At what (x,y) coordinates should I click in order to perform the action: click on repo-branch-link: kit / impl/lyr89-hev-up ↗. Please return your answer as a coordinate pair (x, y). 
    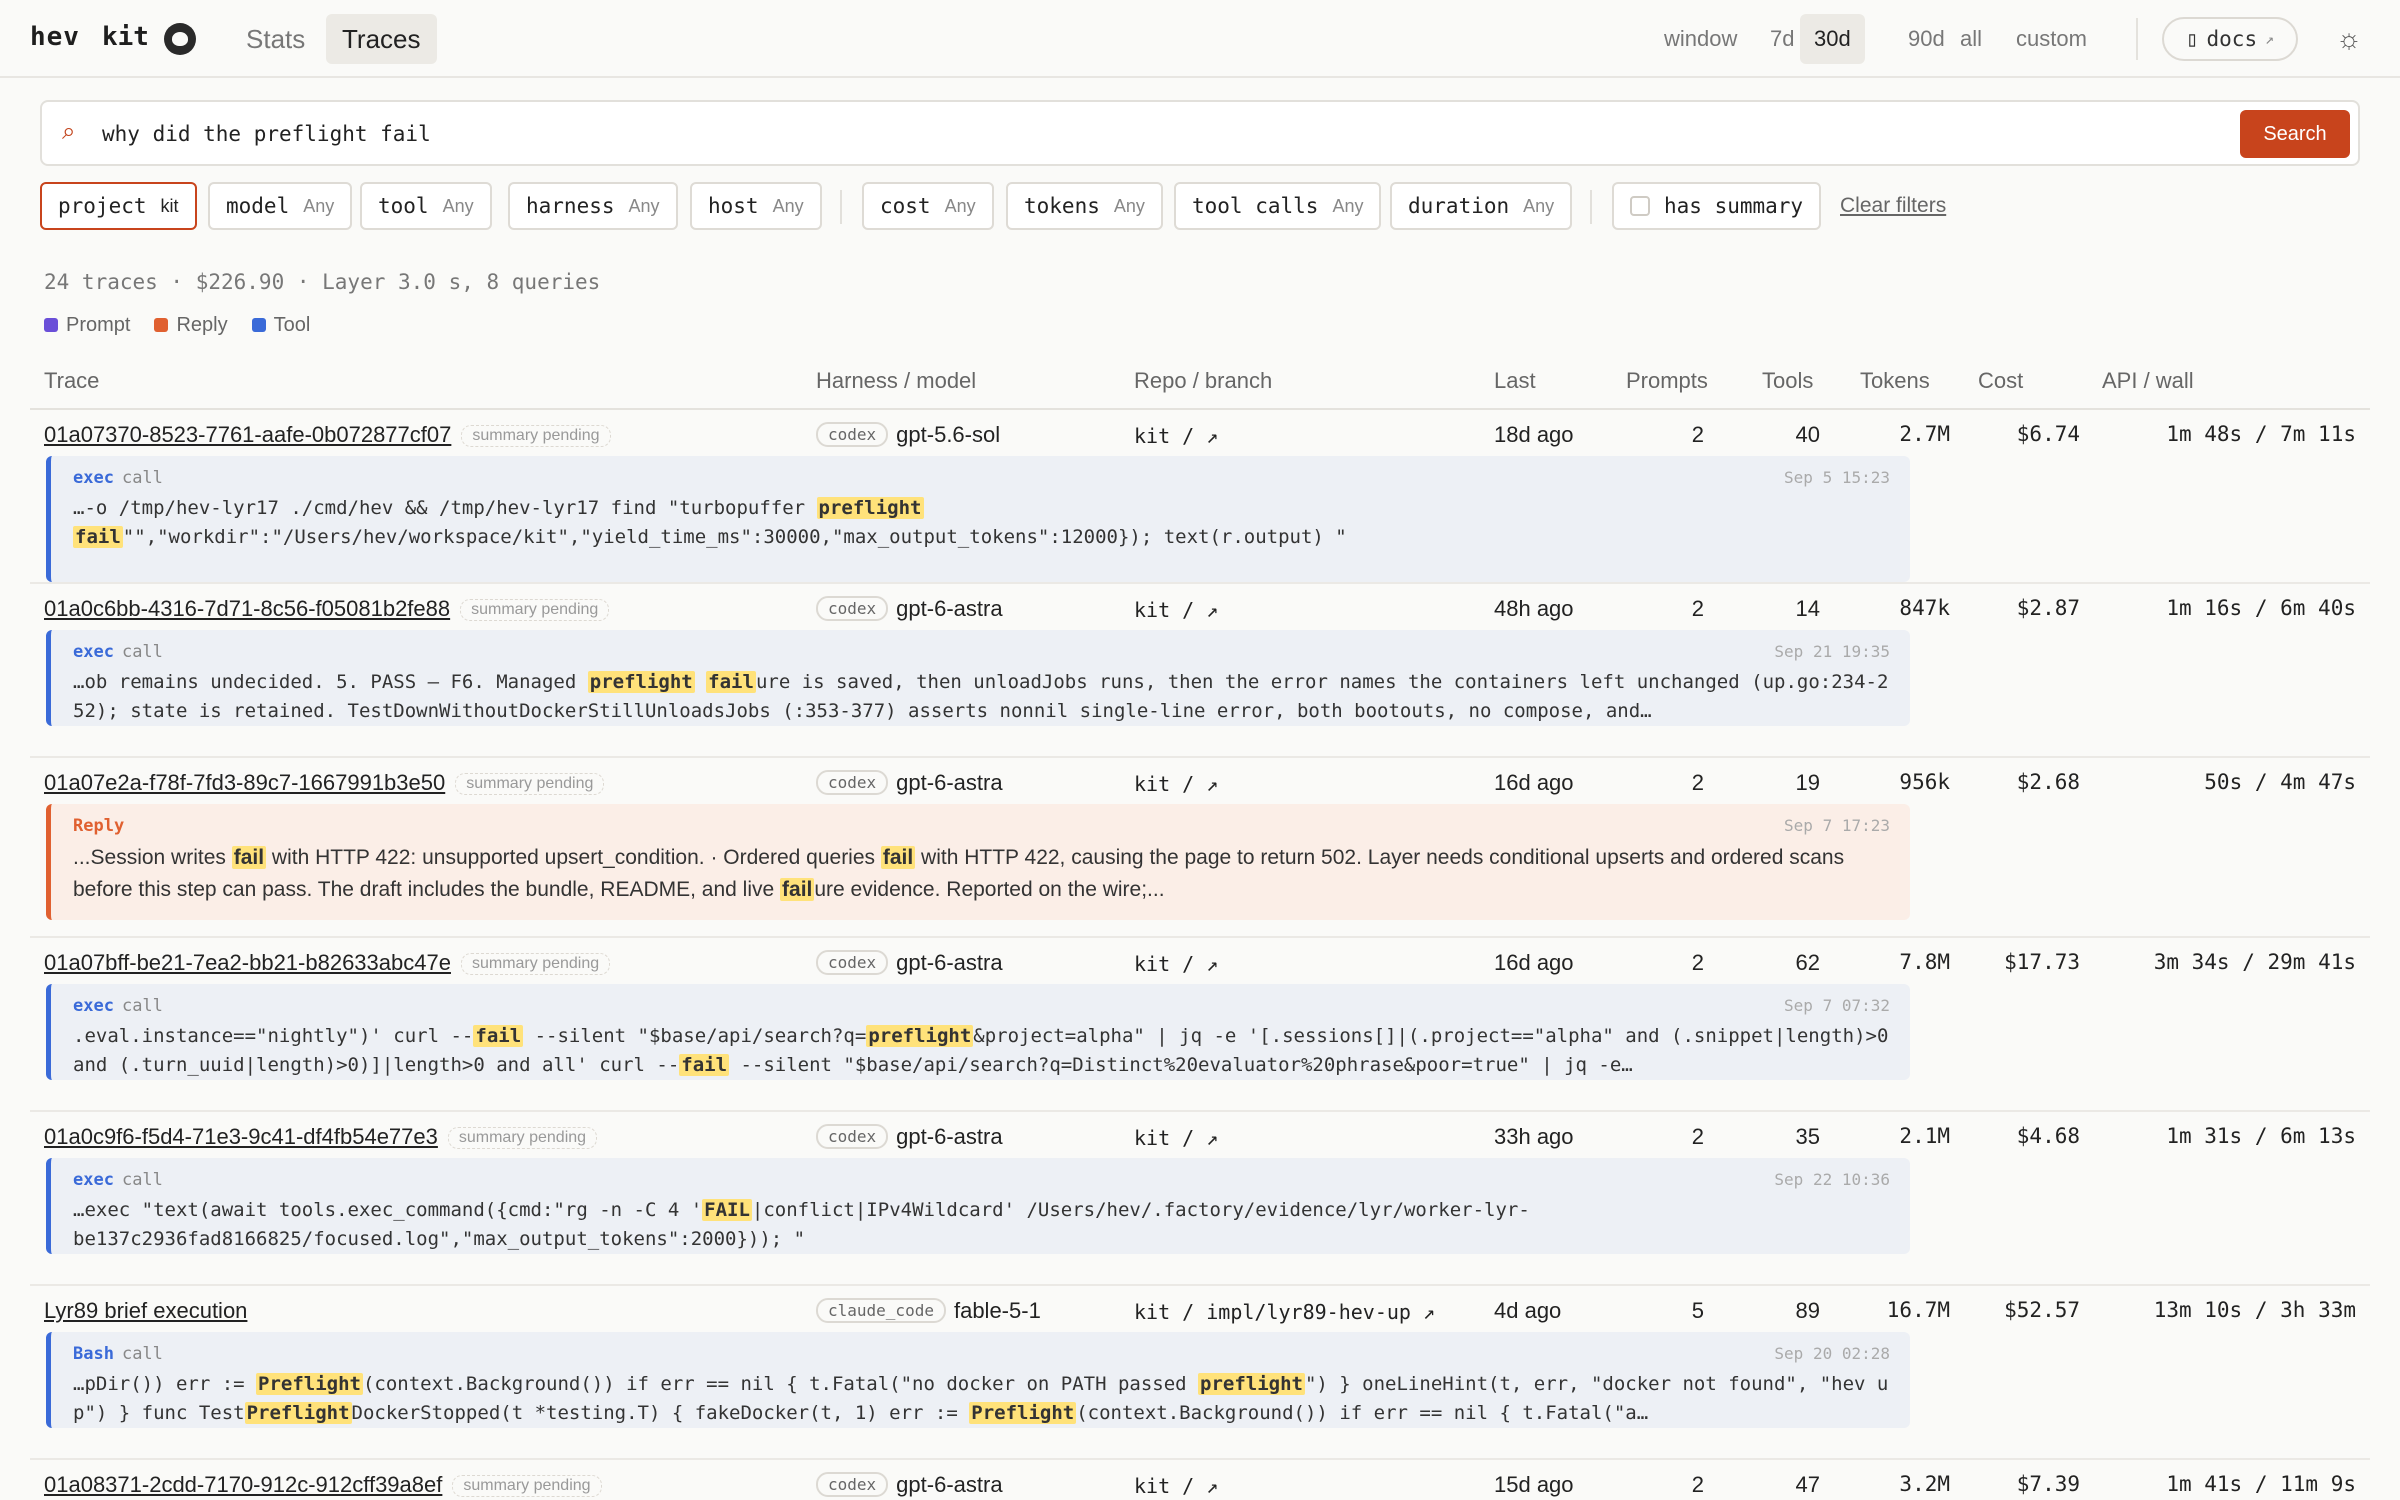
    Looking at the image, I should click on (1284, 1312).